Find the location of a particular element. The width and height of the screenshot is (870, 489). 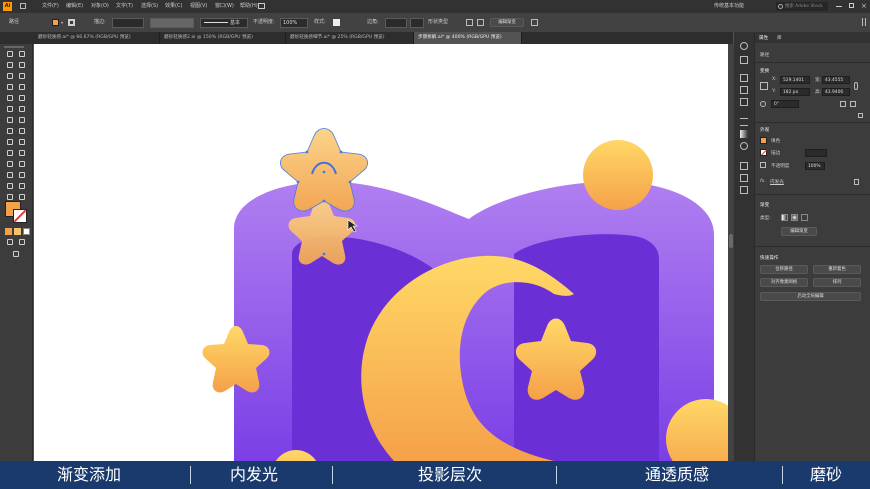

effect-inner-glow: 内发光 is located at coordinates (777, 182).